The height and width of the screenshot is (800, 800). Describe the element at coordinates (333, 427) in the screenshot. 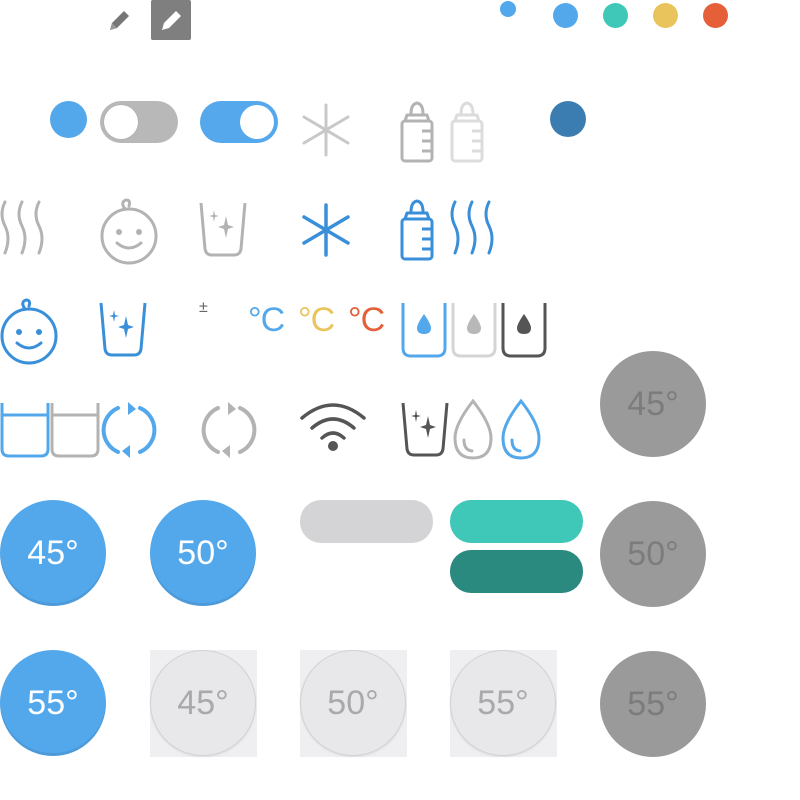

I see `wifi-icon` at that location.